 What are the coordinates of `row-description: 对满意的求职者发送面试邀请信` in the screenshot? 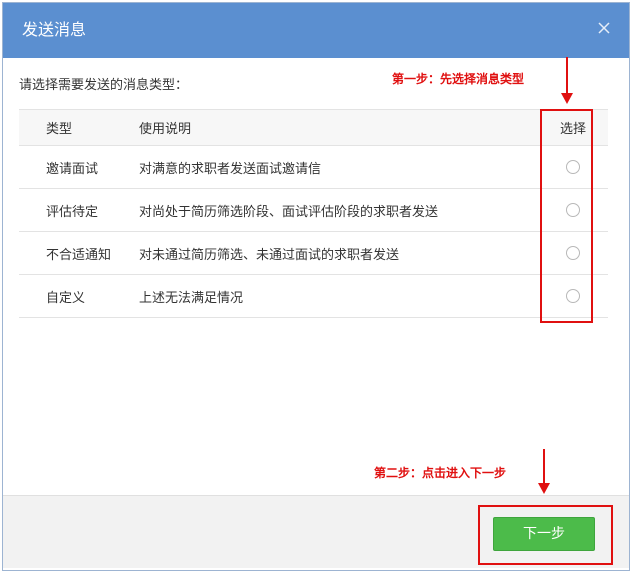 It's located at (338, 167).